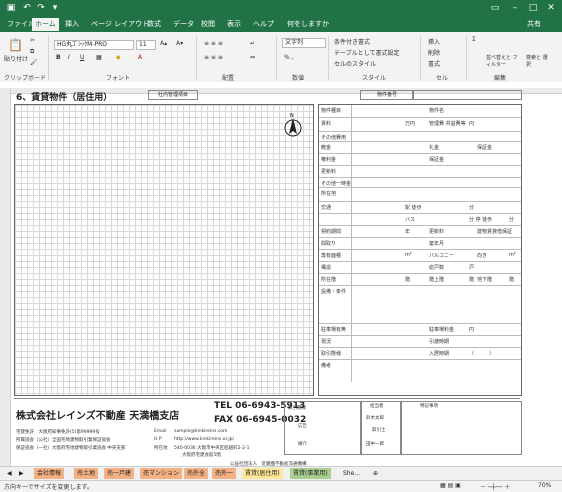 The image size is (562, 492). What do you see at coordinates (534, 24) in the screenshot?
I see `share-button: 共有` at bounding box center [534, 24].